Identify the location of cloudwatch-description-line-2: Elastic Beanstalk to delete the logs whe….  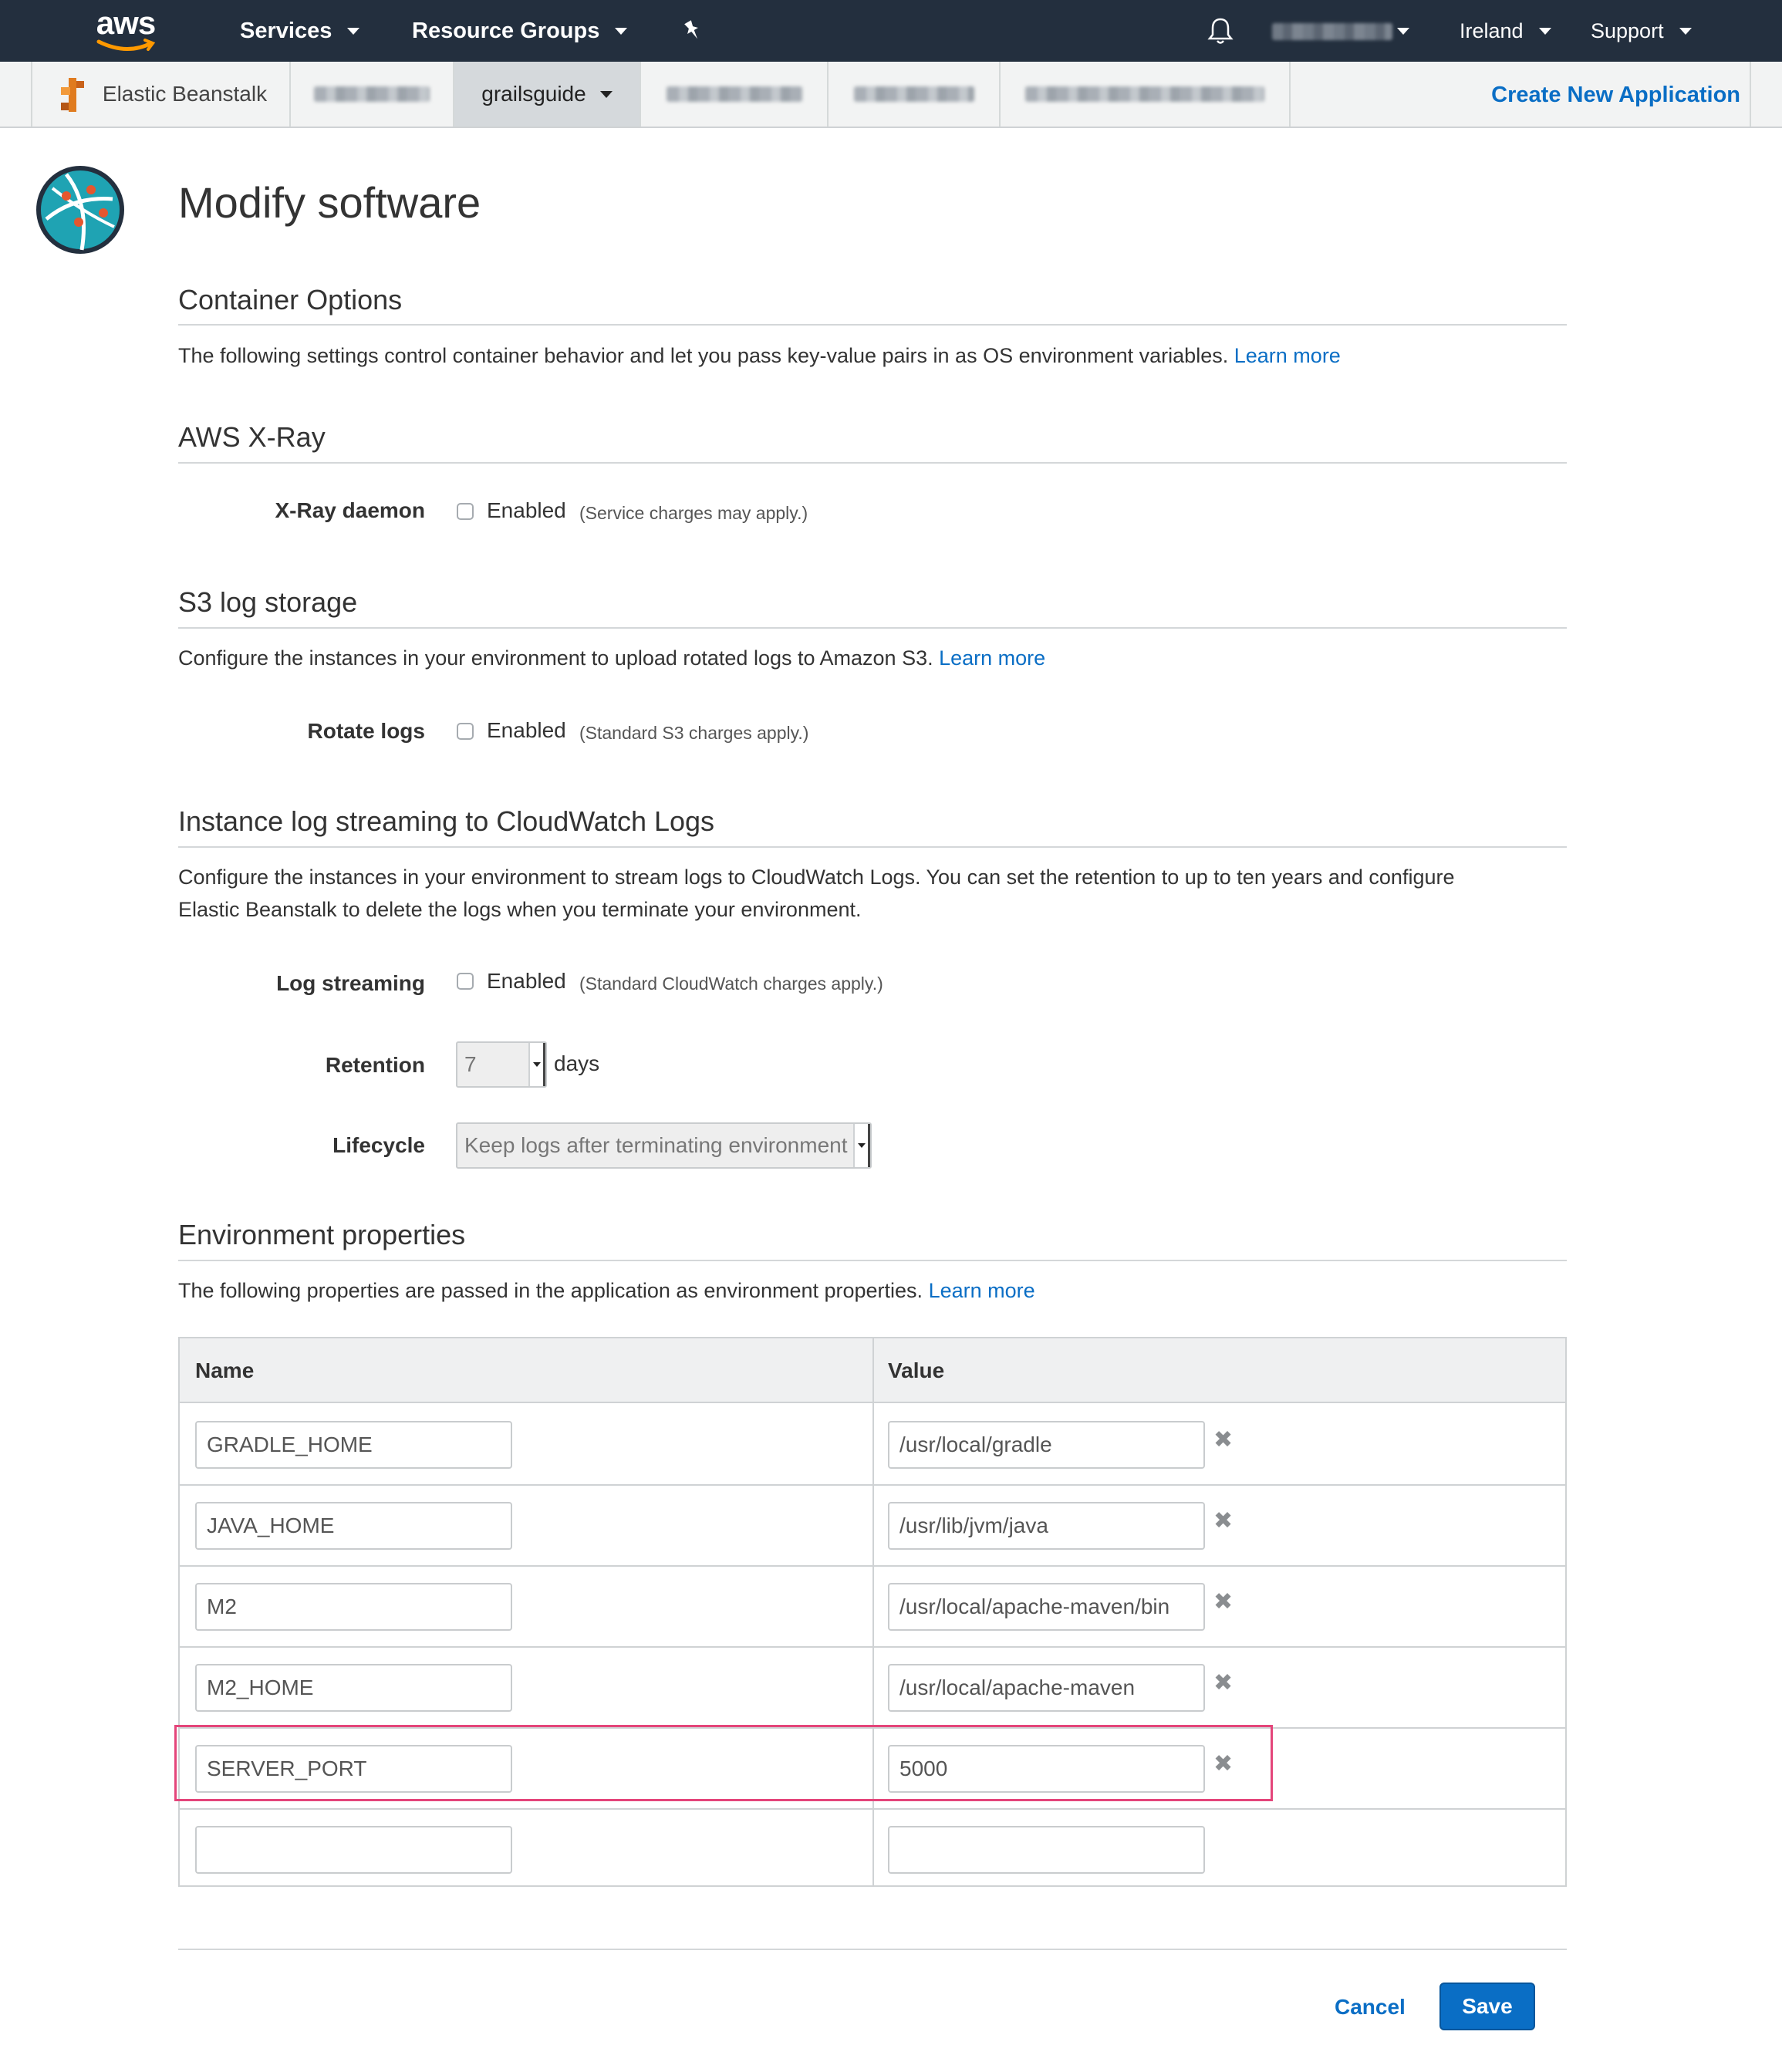
(520, 909).